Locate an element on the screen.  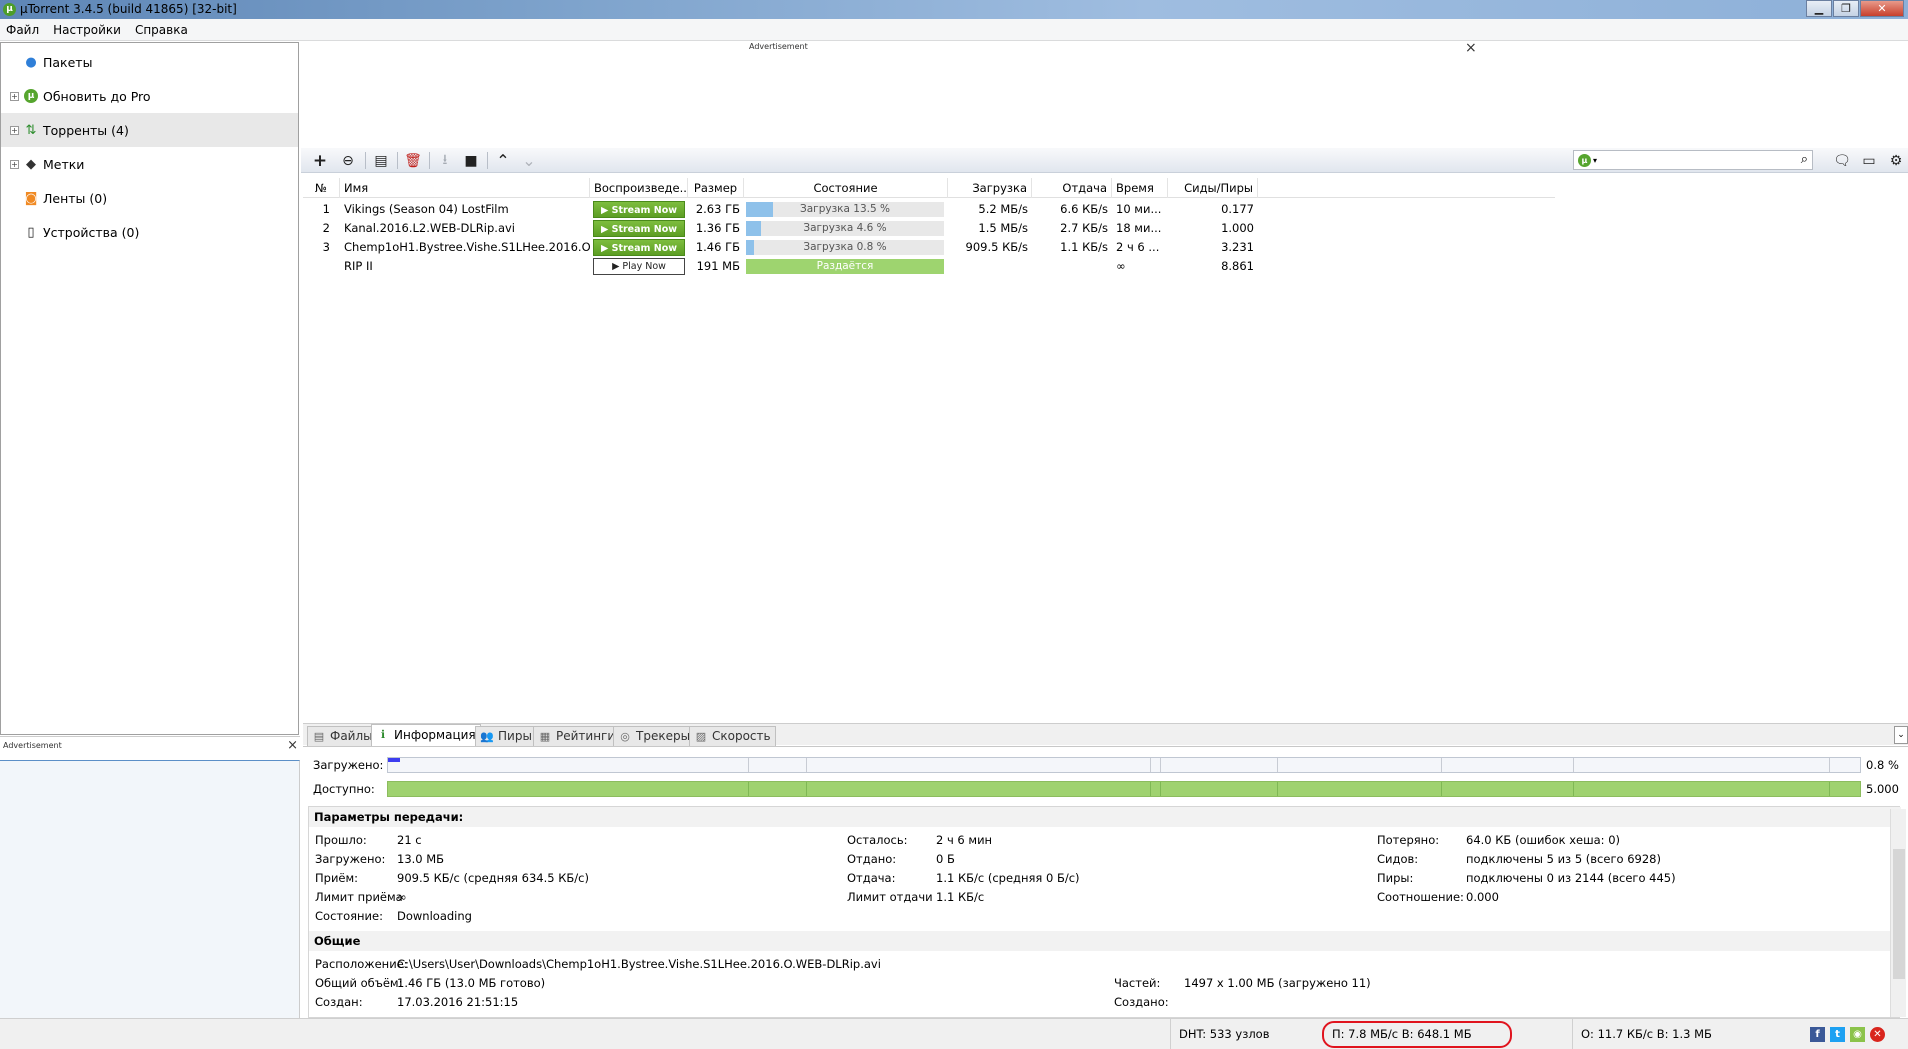
trackers-icon: ◎ is located at coordinates (625, 736).